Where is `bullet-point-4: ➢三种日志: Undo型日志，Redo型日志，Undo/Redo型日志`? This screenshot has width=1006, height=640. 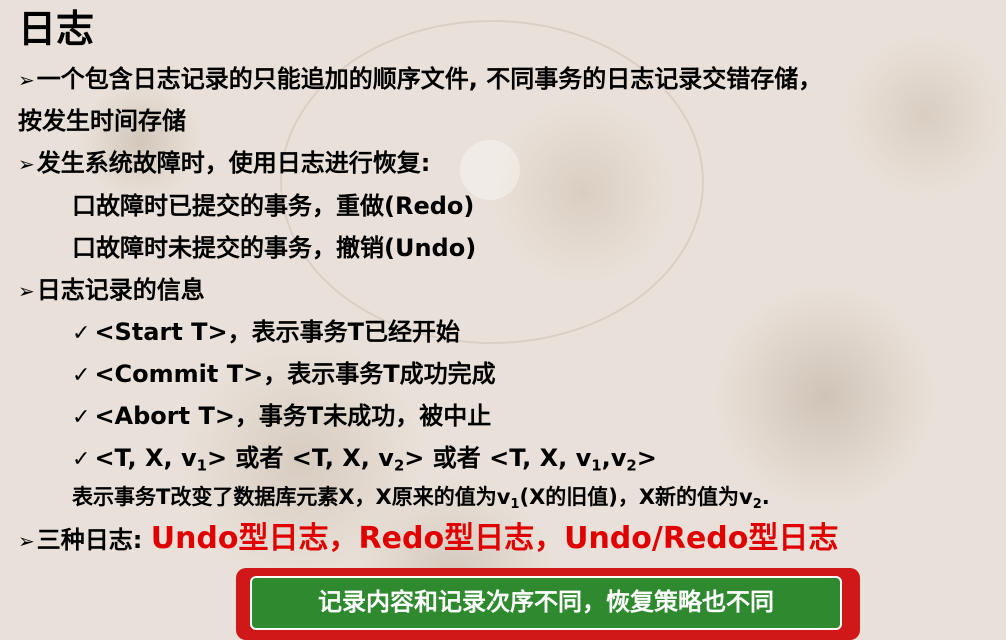
bullet-point-4: ➢三种日志: Undo型日志，Redo型日志，Undo/Redo型日志 is located at coordinates (428, 540).